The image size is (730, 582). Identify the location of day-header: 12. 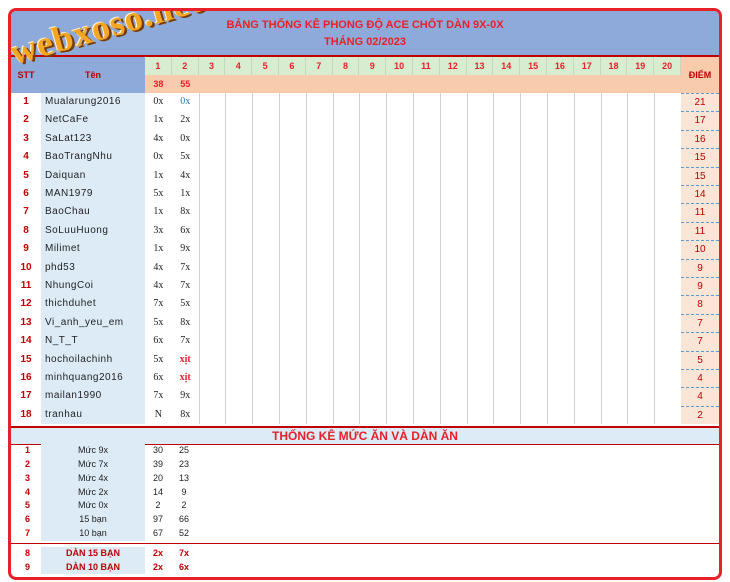
(453, 66).